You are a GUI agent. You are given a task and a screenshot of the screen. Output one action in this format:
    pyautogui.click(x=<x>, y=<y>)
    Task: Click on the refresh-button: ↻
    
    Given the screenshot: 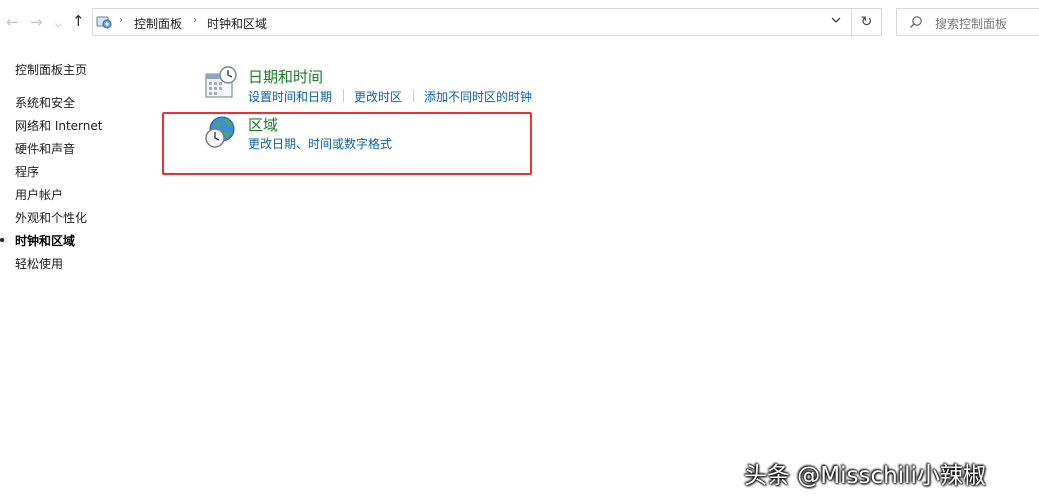 What is the action you would take?
    pyautogui.click(x=867, y=22)
    